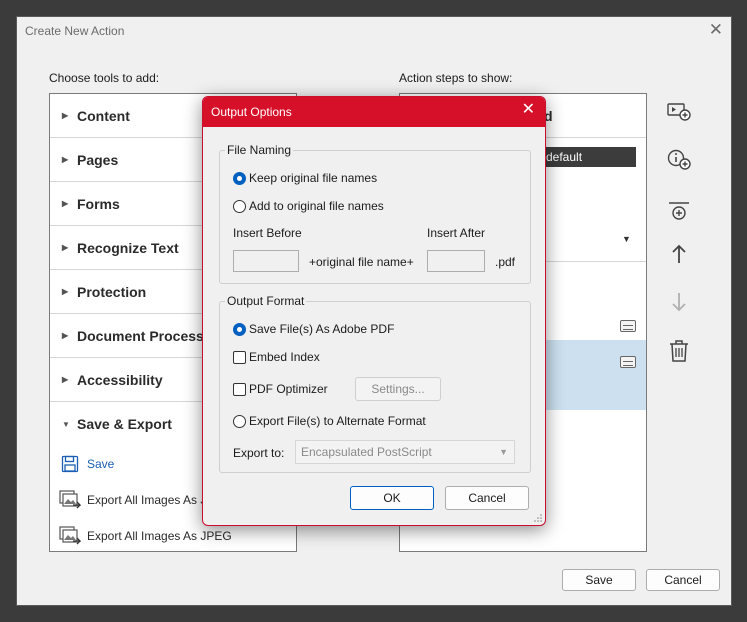  Describe the element at coordinates (405, 452) in the screenshot. I see `export-format-select: Encapsulated PostScript ▼` at that location.